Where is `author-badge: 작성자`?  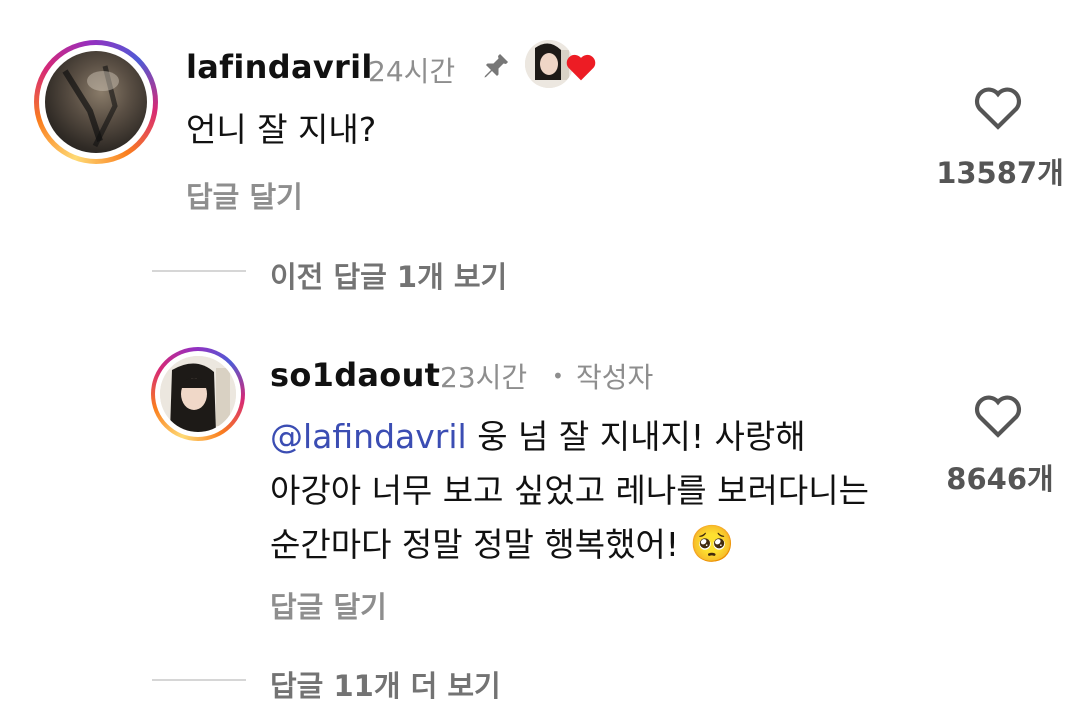 author-badge: 작성자 is located at coordinates (615, 377).